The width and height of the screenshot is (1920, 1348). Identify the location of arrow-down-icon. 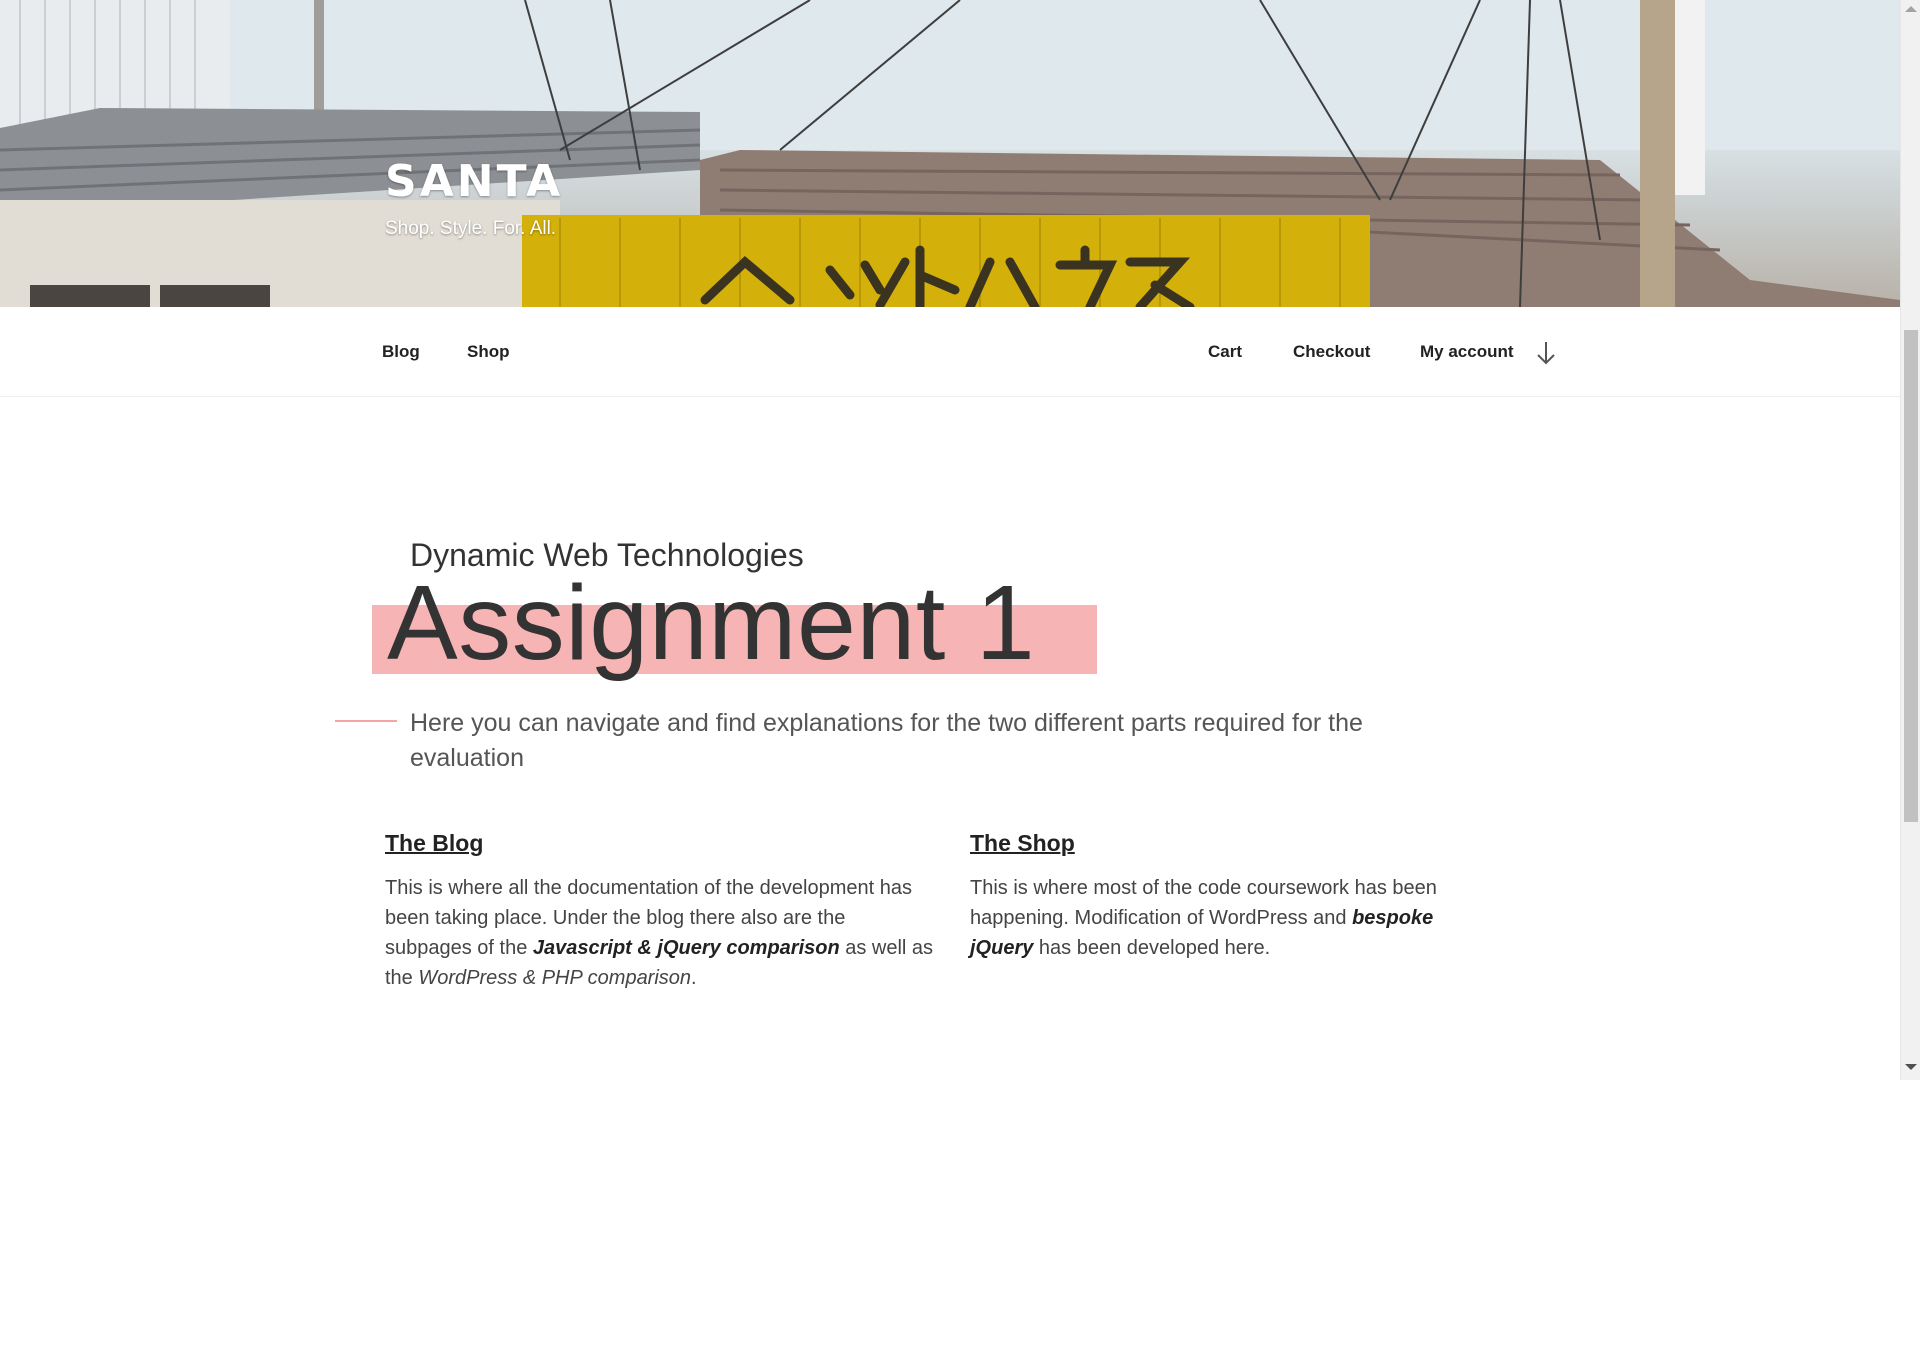
(1546, 353).